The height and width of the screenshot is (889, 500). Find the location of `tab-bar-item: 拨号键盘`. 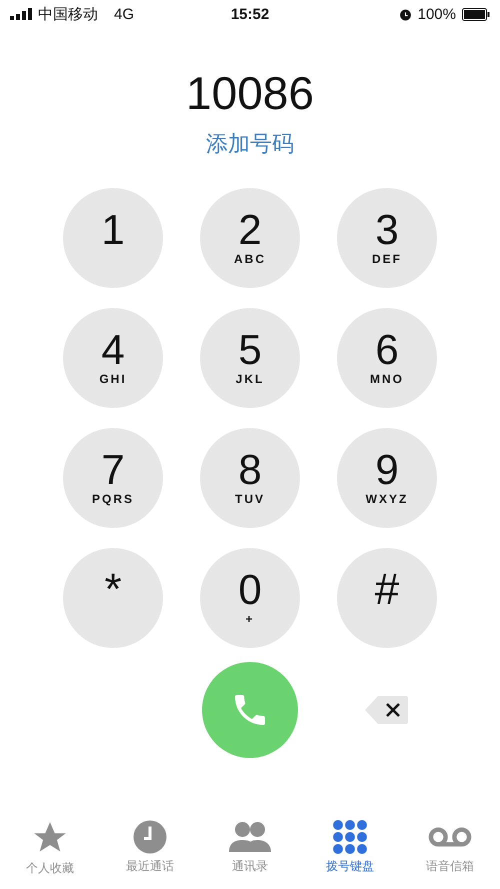

tab-bar-item: 拨号键盘 is located at coordinates (350, 852).